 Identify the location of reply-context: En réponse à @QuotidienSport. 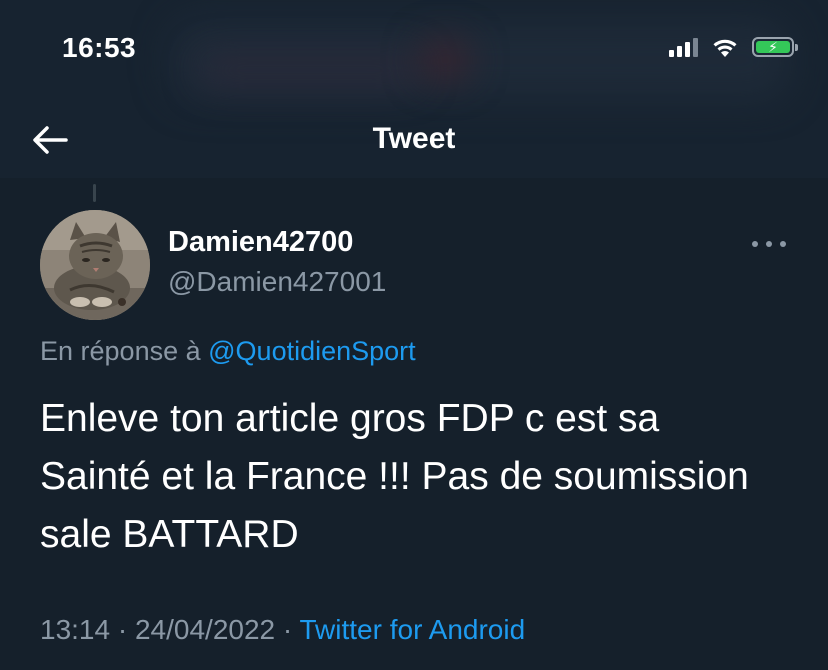
(228, 351).